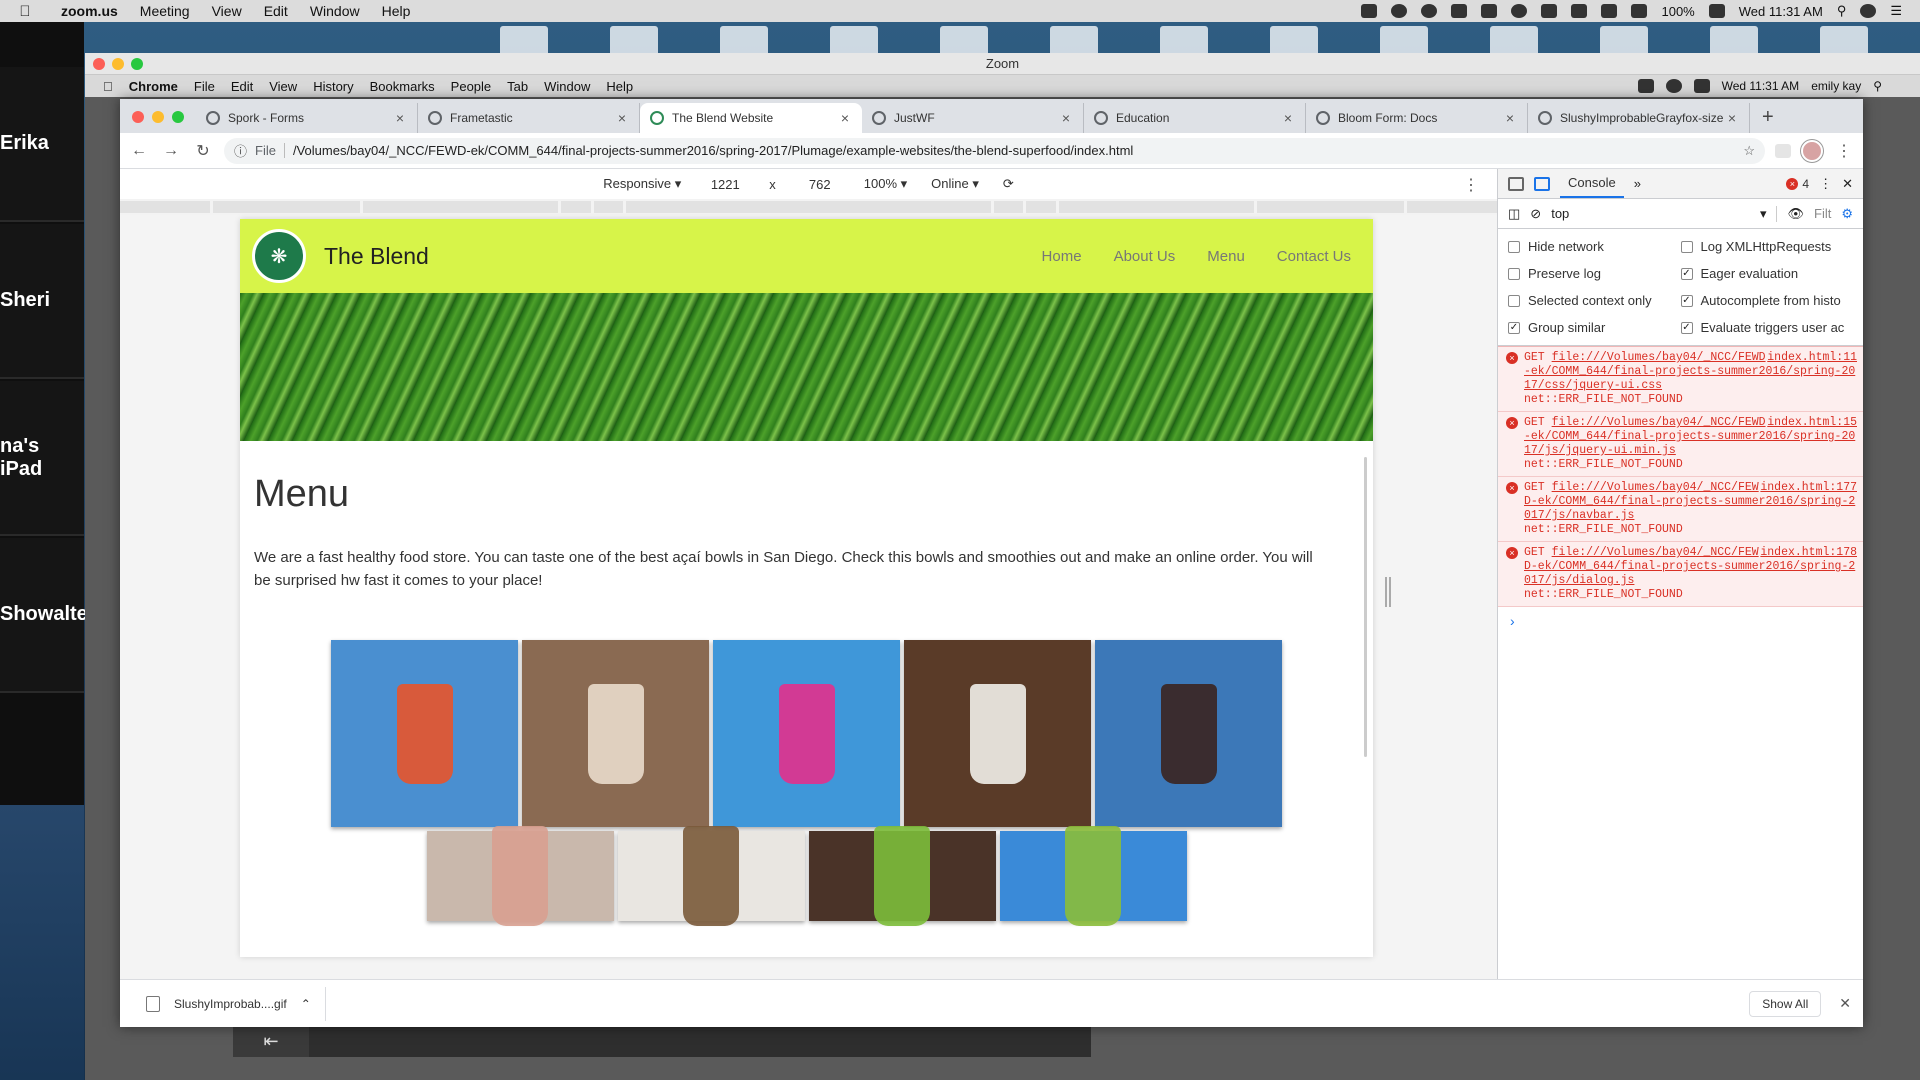  Describe the element at coordinates (725, 184) in the screenshot. I see `device-width-input: 1221` at that location.